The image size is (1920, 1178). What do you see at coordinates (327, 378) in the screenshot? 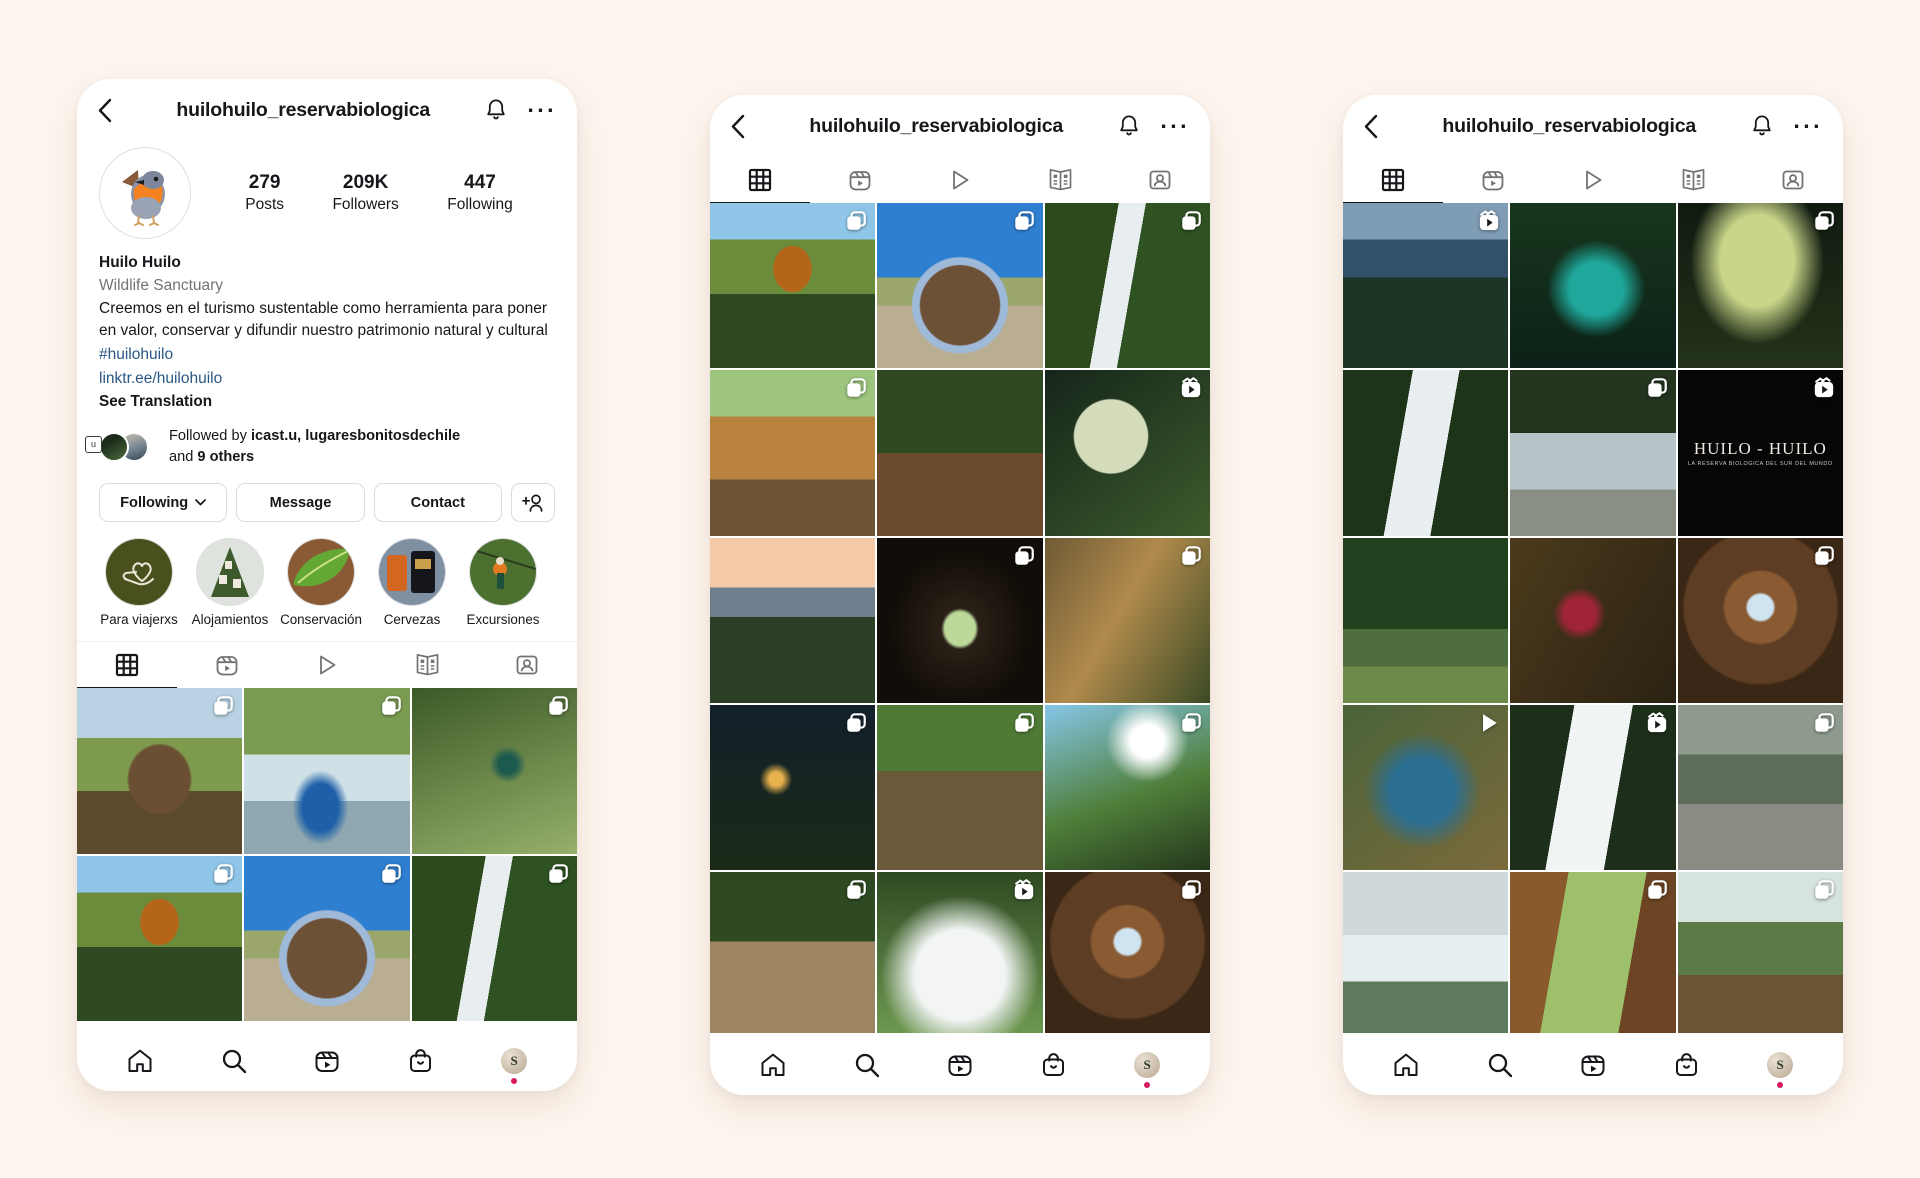
I see `bio-external-link: linktr.ee/huilohuilo` at bounding box center [327, 378].